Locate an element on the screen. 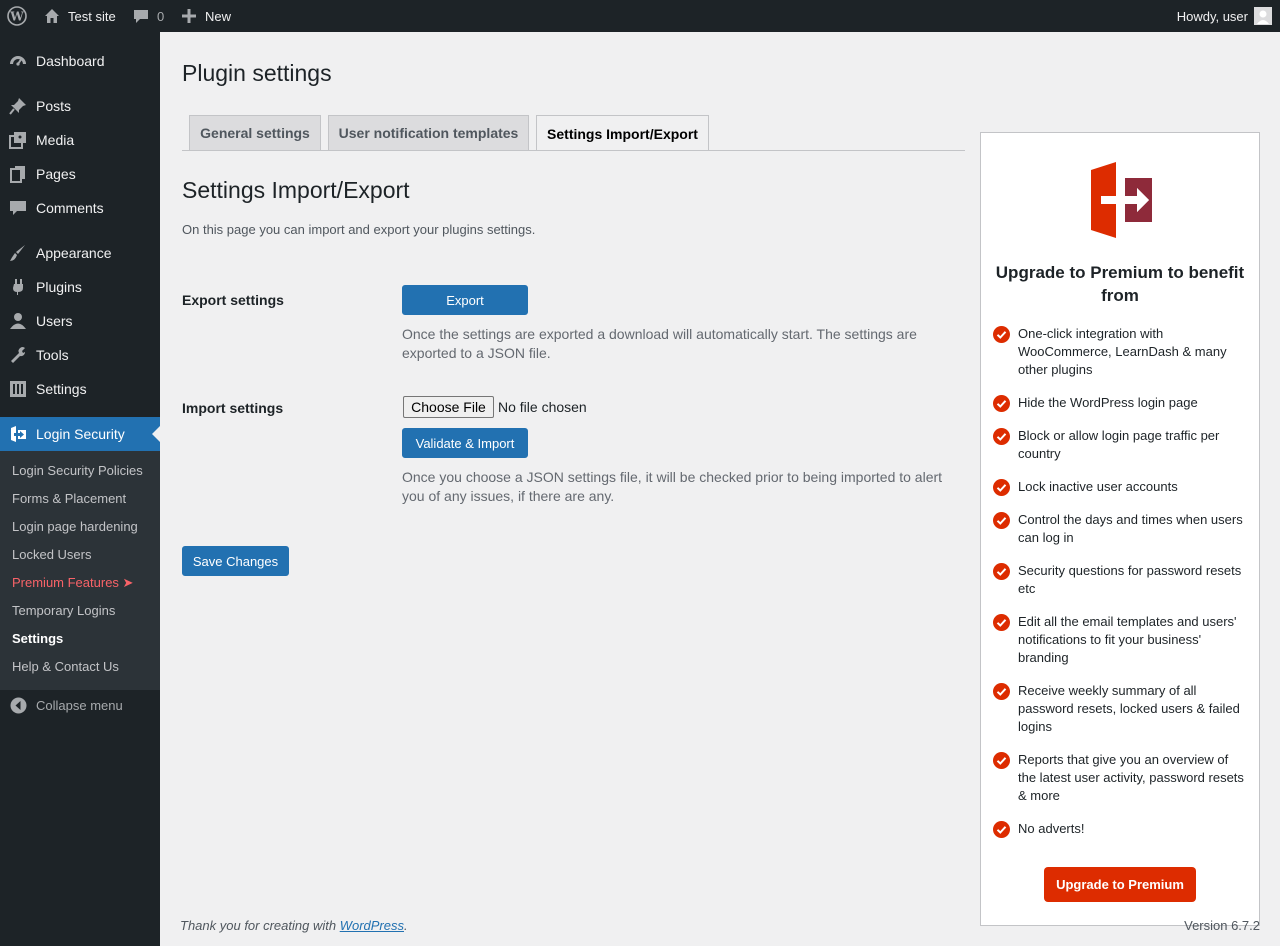  tab-general-settings: General settings is located at coordinates (255, 132).